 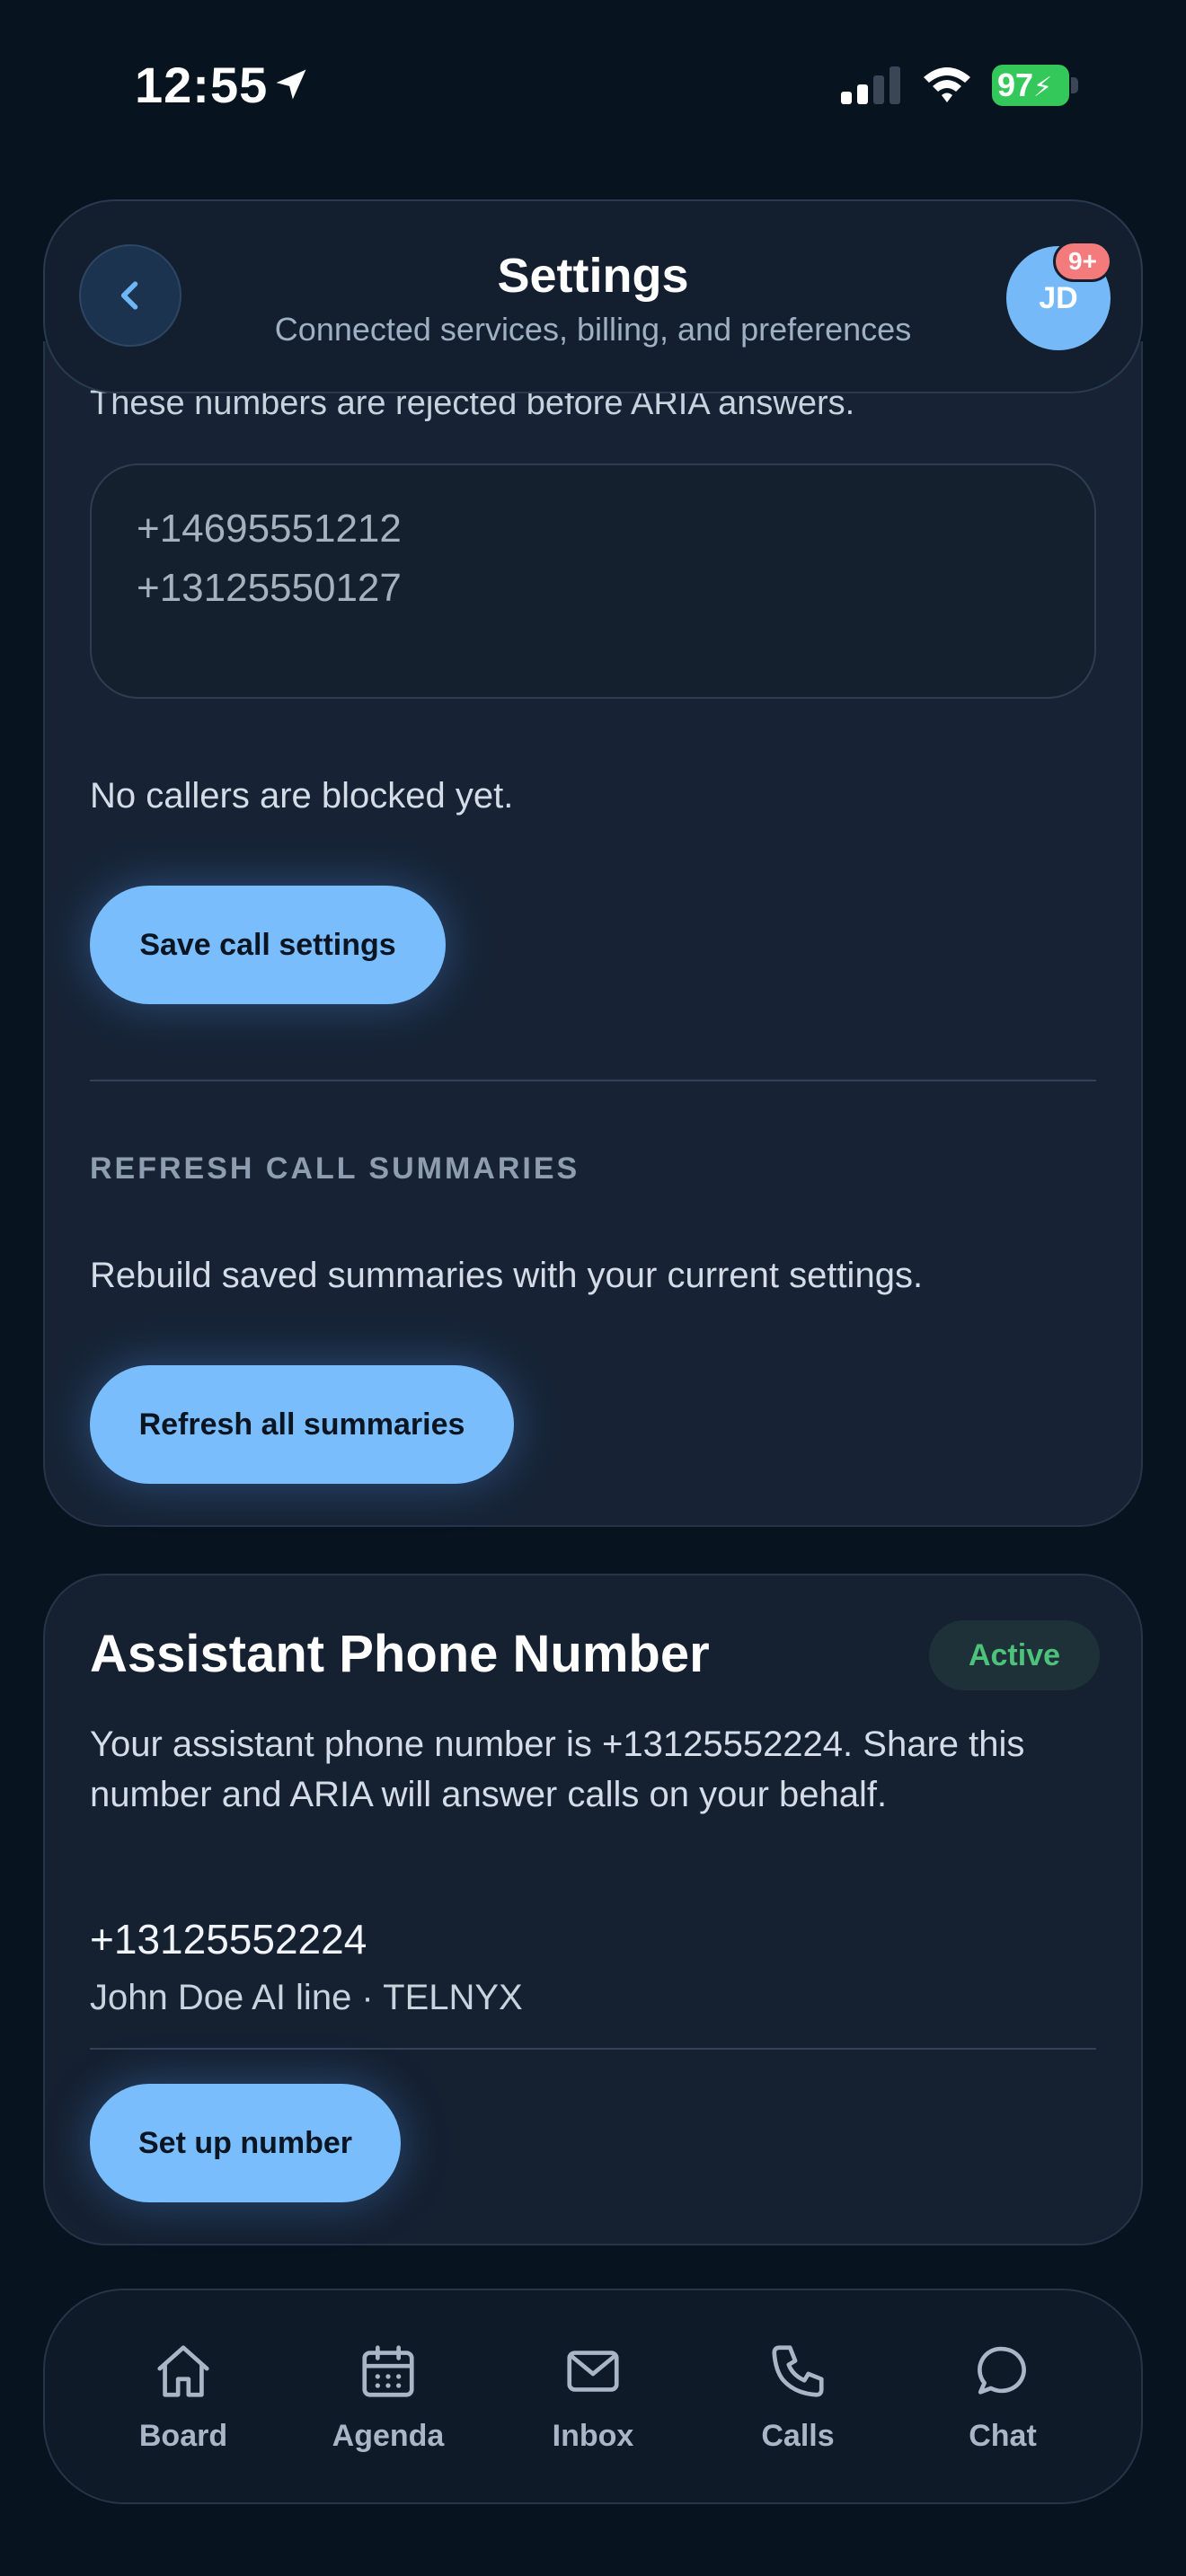 What do you see at coordinates (302, 1424) in the screenshot?
I see `refresh-summaries-button: Refresh all summaries` at bounding box center [302, 1424].